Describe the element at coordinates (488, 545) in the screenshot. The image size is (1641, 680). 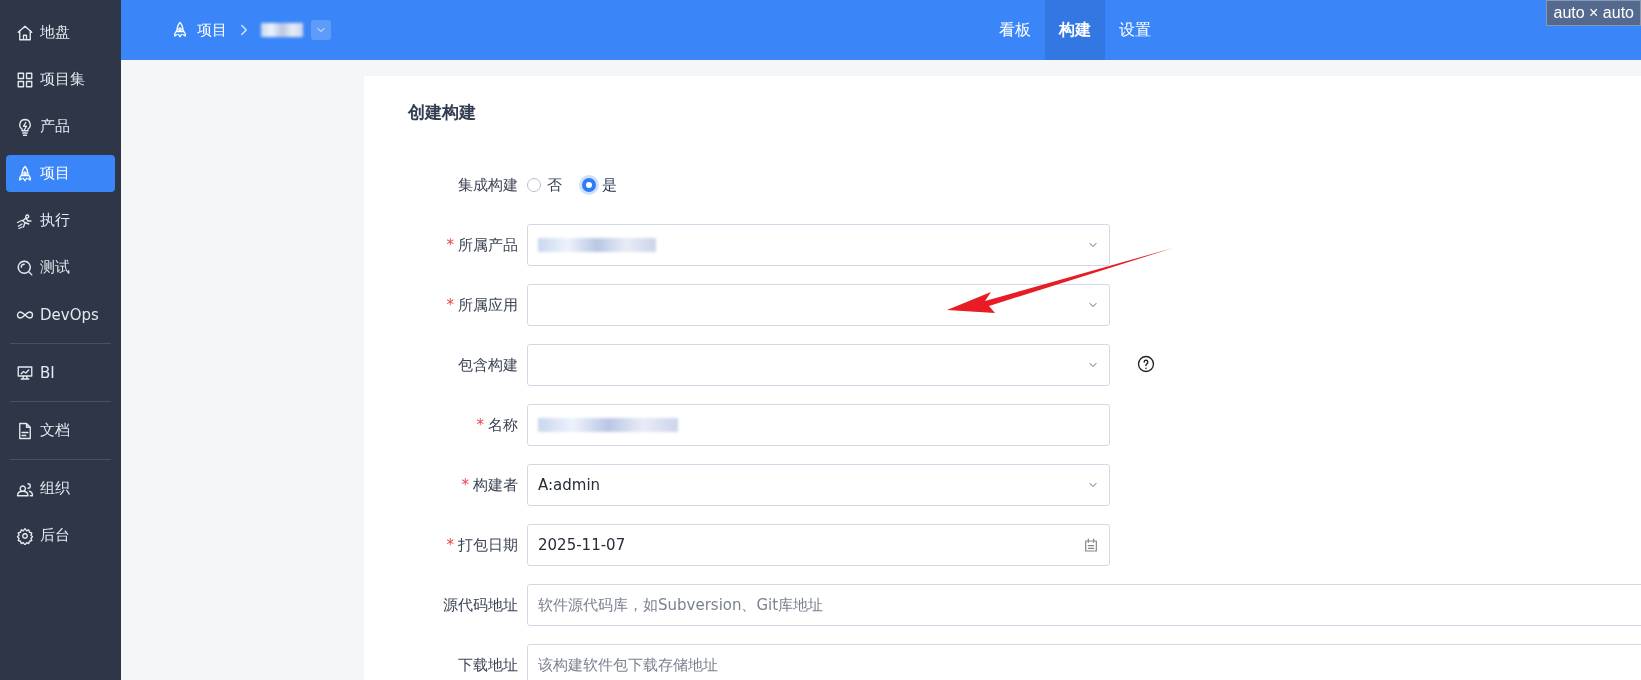
I see `field-label: 打包日期` at that location.